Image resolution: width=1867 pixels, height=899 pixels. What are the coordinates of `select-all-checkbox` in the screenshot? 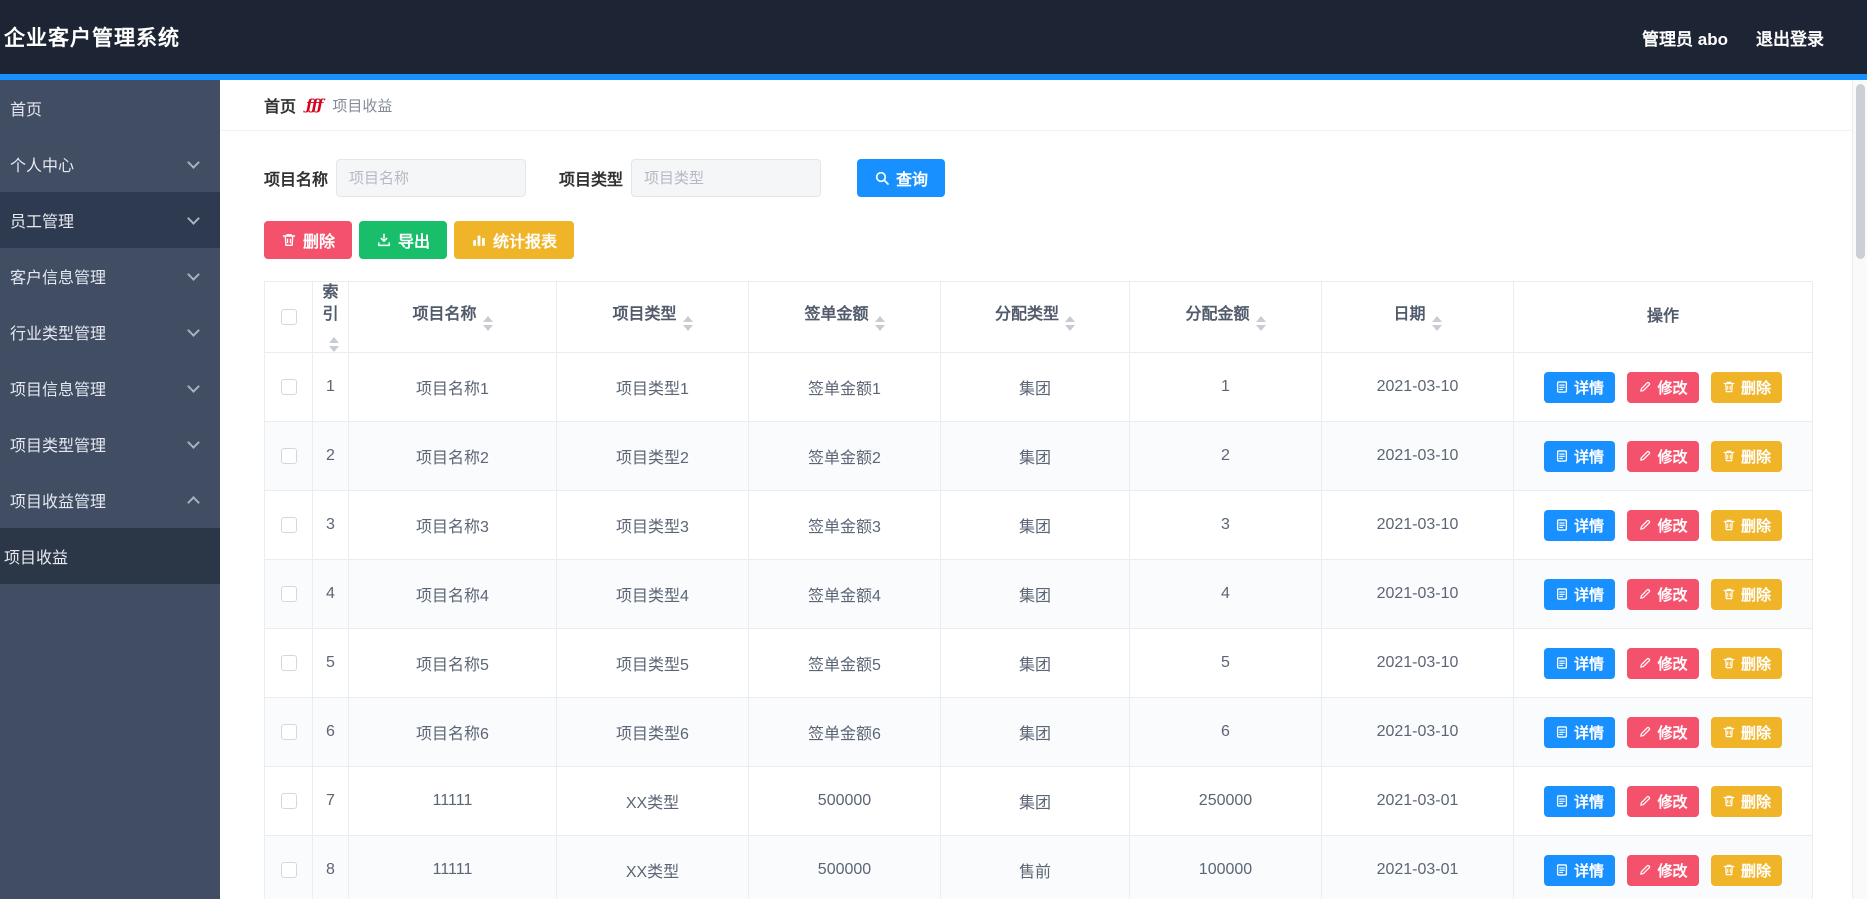 It's located at (288, 317).